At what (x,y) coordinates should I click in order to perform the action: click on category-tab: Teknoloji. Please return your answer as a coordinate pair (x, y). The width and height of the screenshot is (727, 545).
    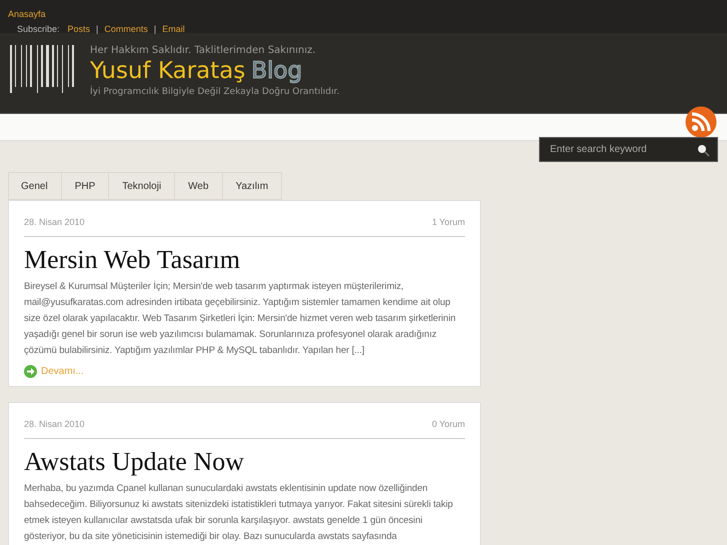
    Looking at the image, I should click on (141, 186).